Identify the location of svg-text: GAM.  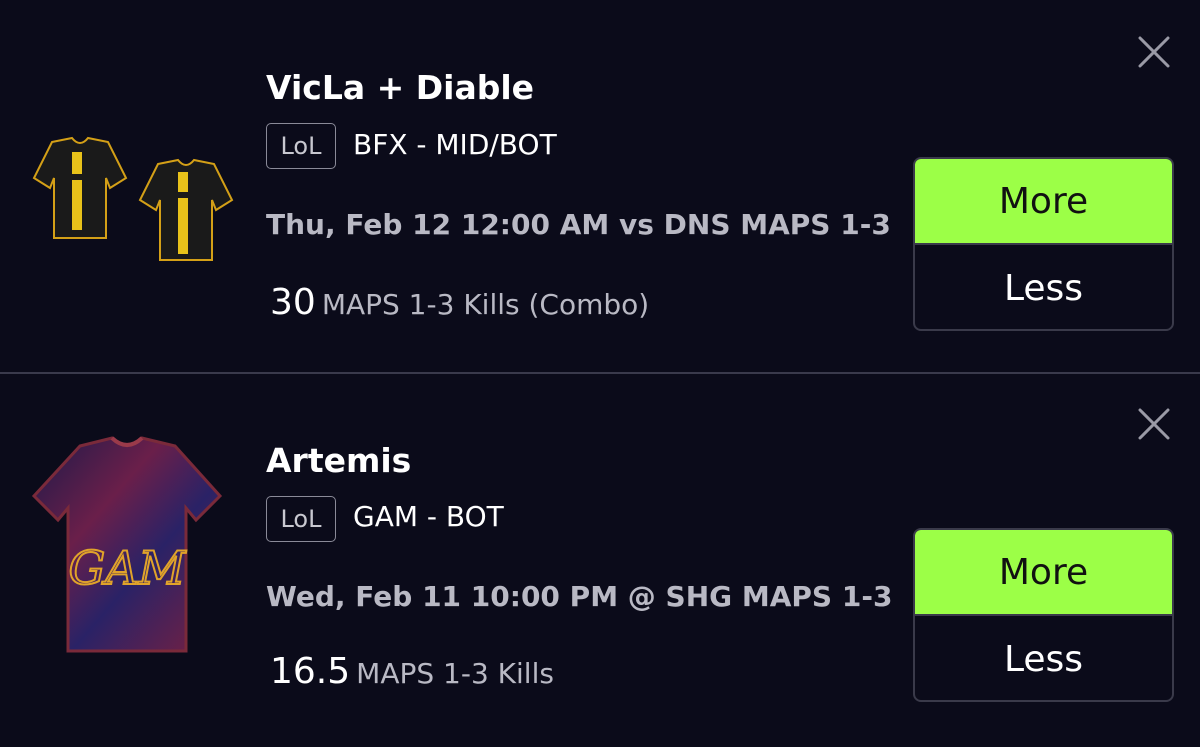
(127, 568).